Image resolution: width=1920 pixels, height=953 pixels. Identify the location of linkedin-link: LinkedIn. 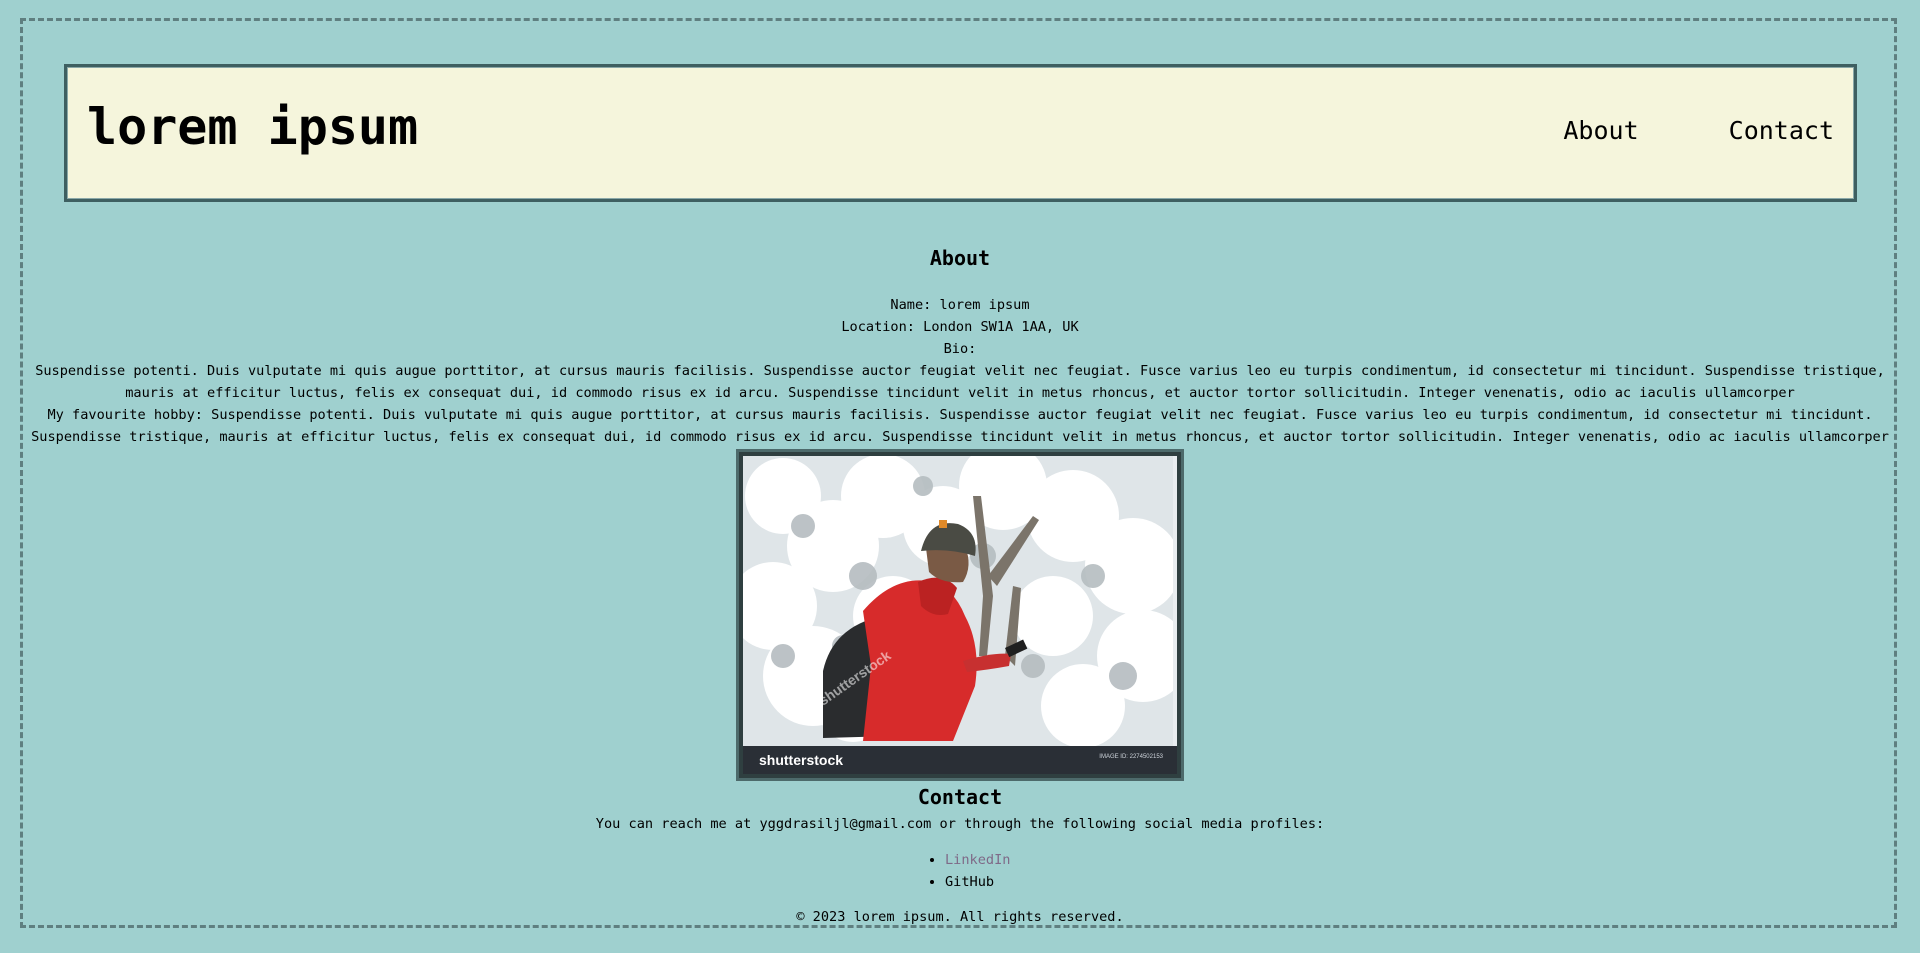
(977, 860).